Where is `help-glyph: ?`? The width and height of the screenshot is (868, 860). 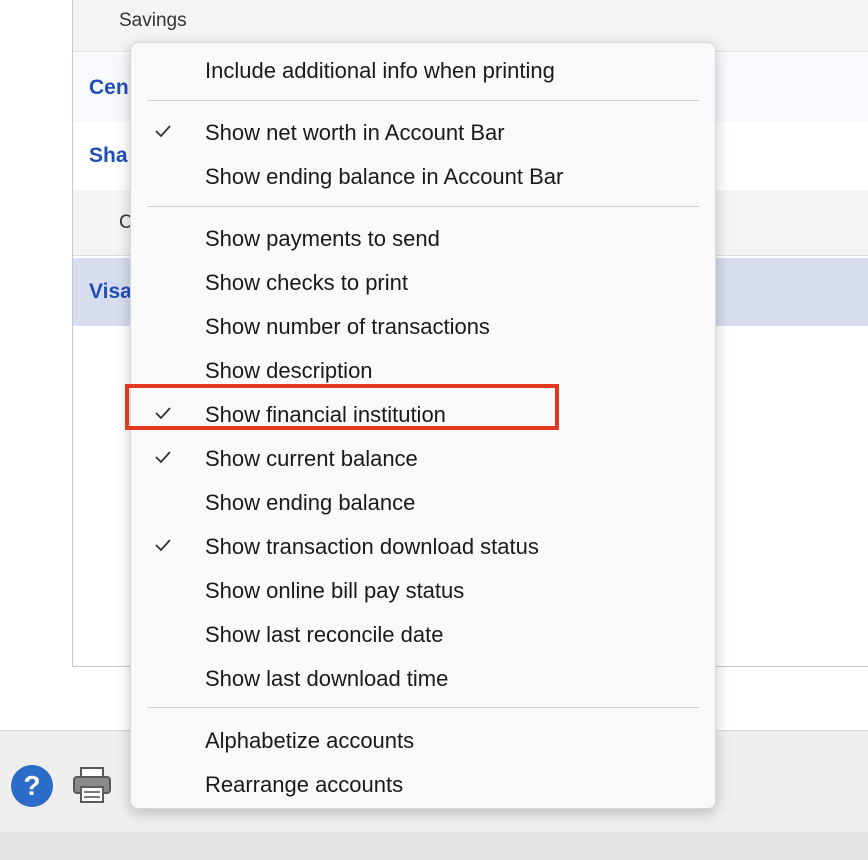 help-glyph: ? is located at coordinates (32, 785).